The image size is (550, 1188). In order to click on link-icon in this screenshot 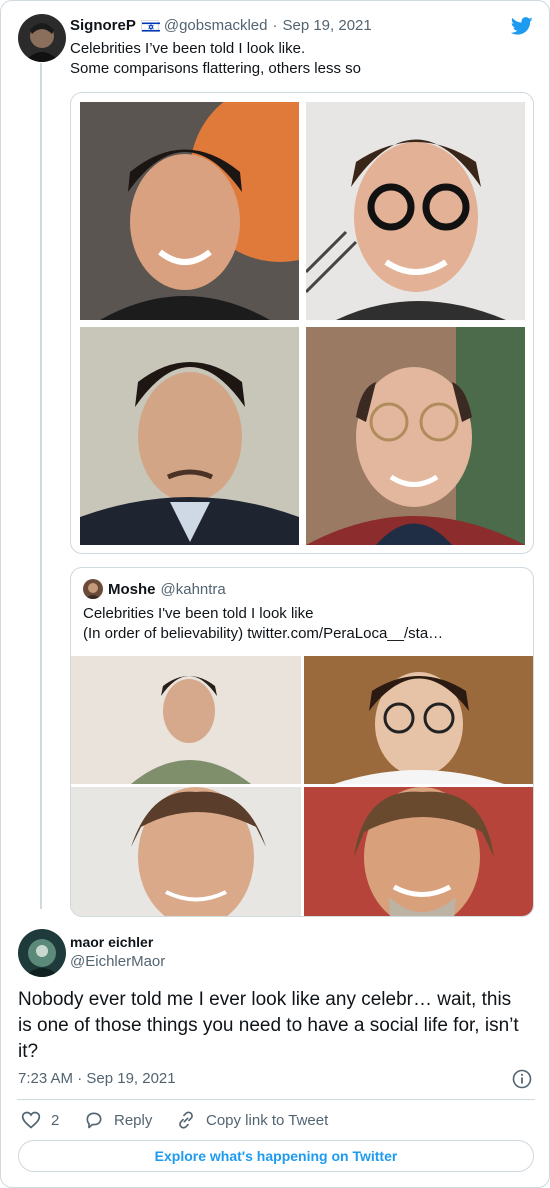, I will do `click(186, 1120)`.